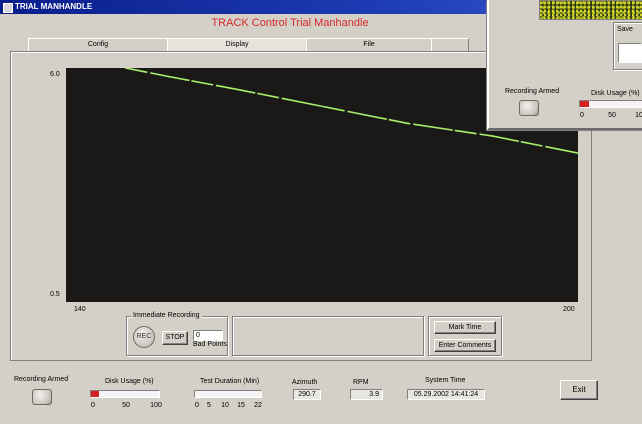  I want to click on overlay-disk-usage-label: Disk Usage (%), so click(615, 93).